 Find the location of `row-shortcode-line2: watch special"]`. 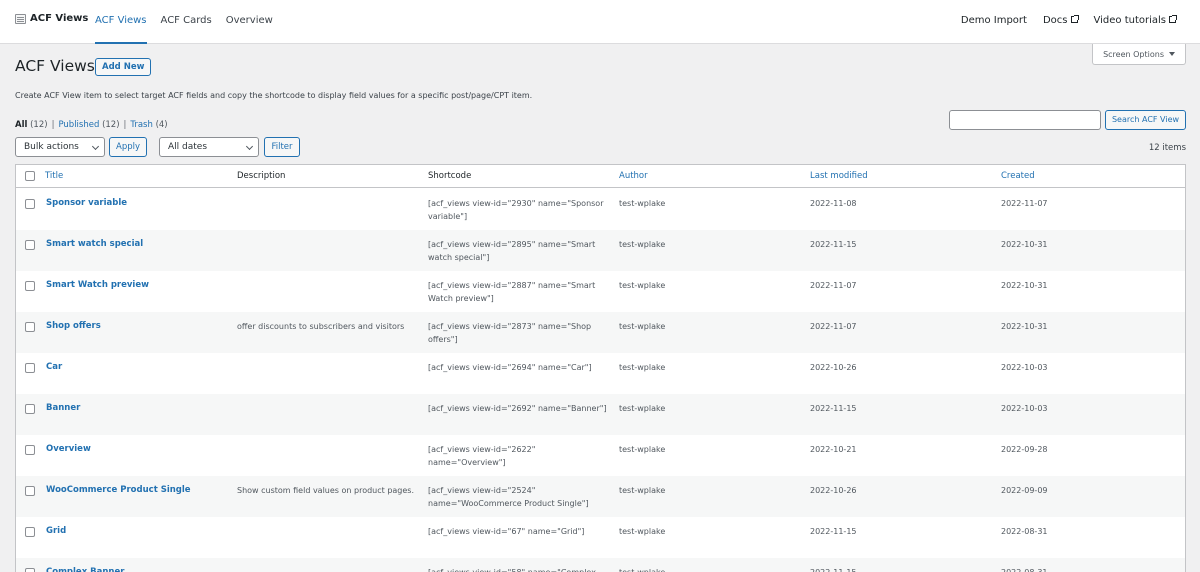

row-shortcode-line2: watch special"] is located at coordinates (459, 257).